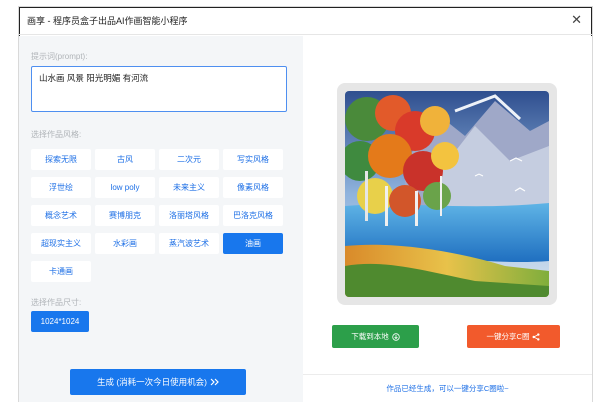 The height and width of the screenshot is (417, 607). What do you see at coordinates (61, 187) in the screenshot?
I see `style-option-ukiyoe: 浮世绘` at bounding box center [61, 187].